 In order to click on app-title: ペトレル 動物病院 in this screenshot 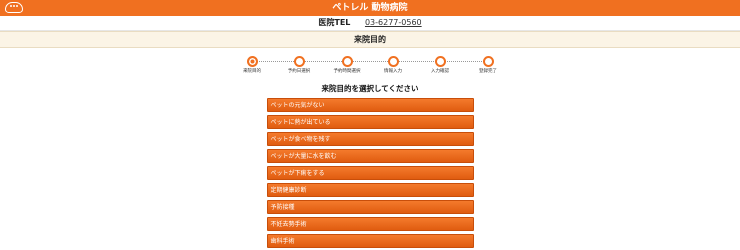, I will do `click(370, 8)`.